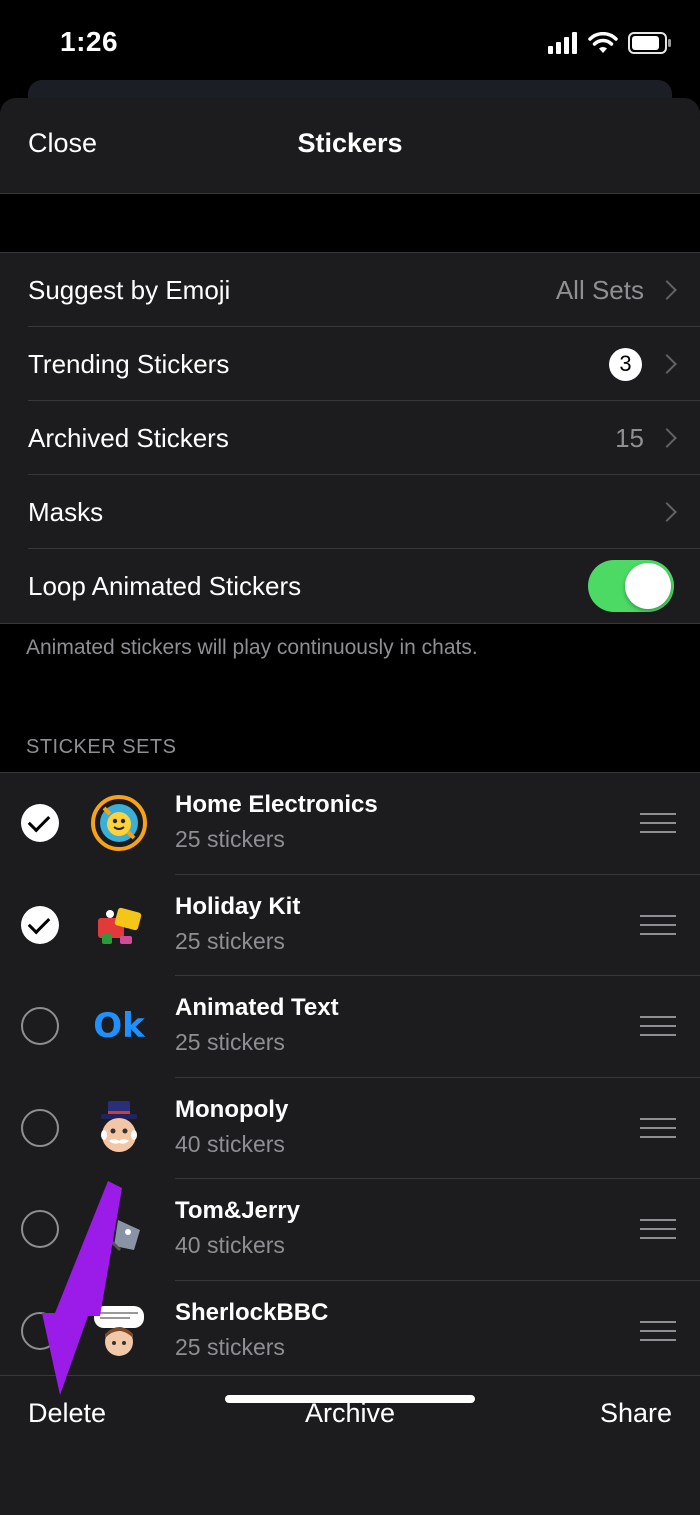  Describe the element at coordinates (129, 289) in the screenshot. I see `suggest-by-emoji-label: Suggest by Emoji` at that location.